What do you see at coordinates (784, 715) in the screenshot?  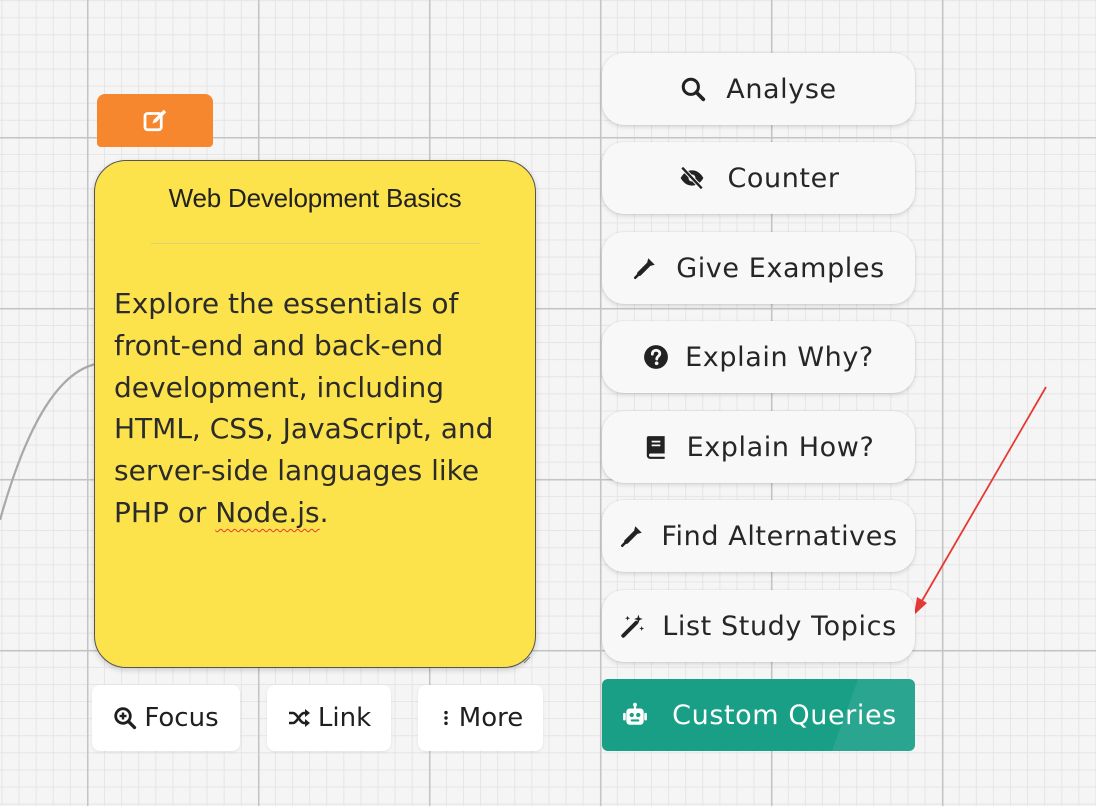 I see `custom-queries-button-label: Custom Queries` at bounding box center [784, 715].